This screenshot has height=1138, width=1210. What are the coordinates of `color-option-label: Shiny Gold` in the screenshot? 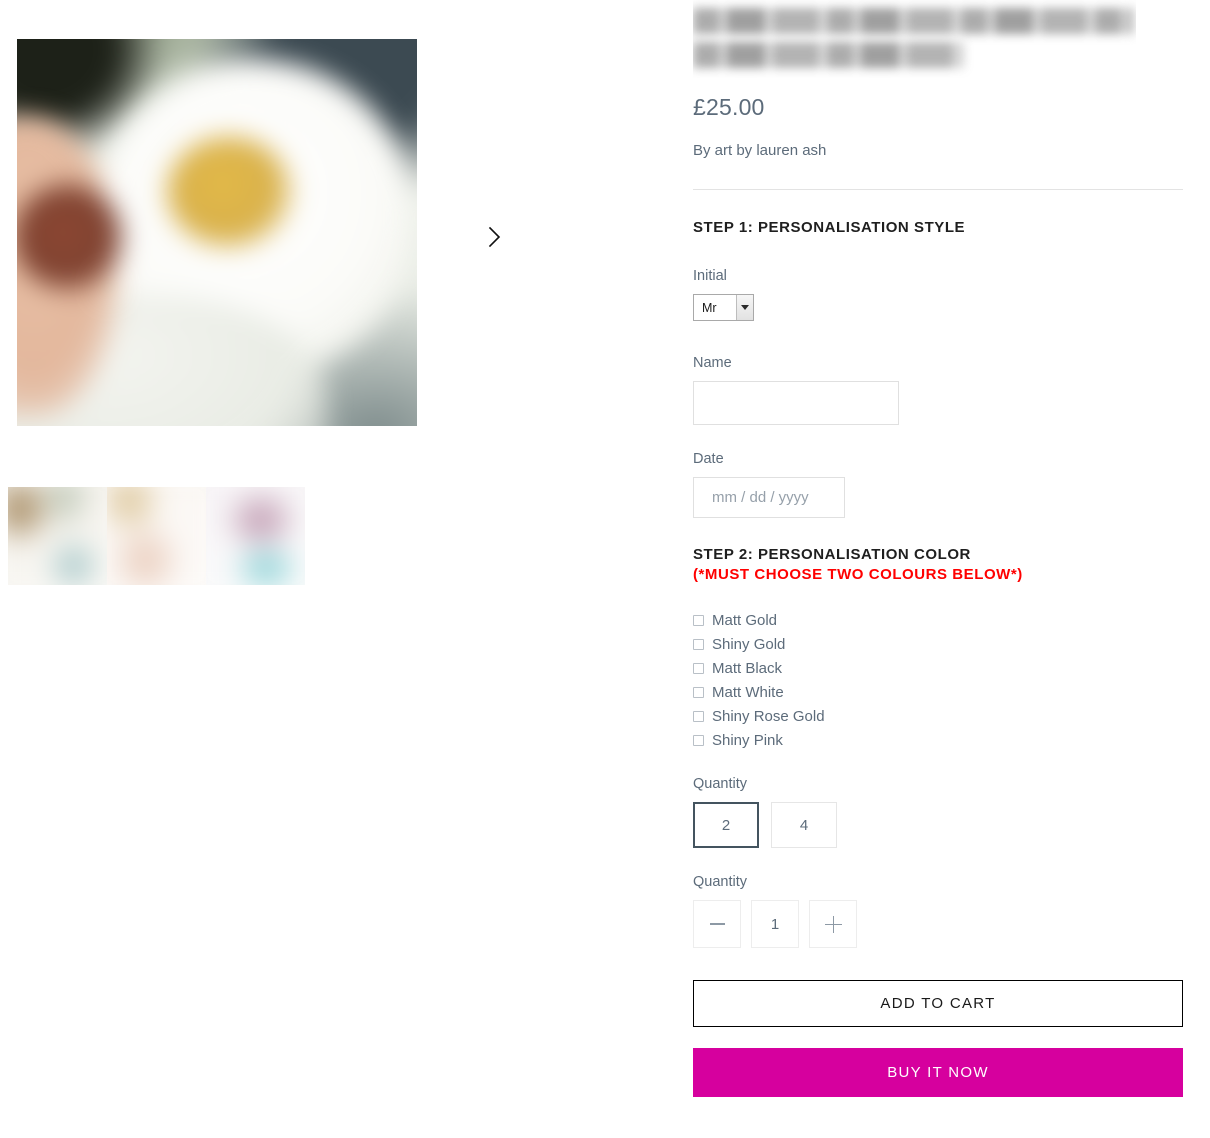 It's located at (749, 644).